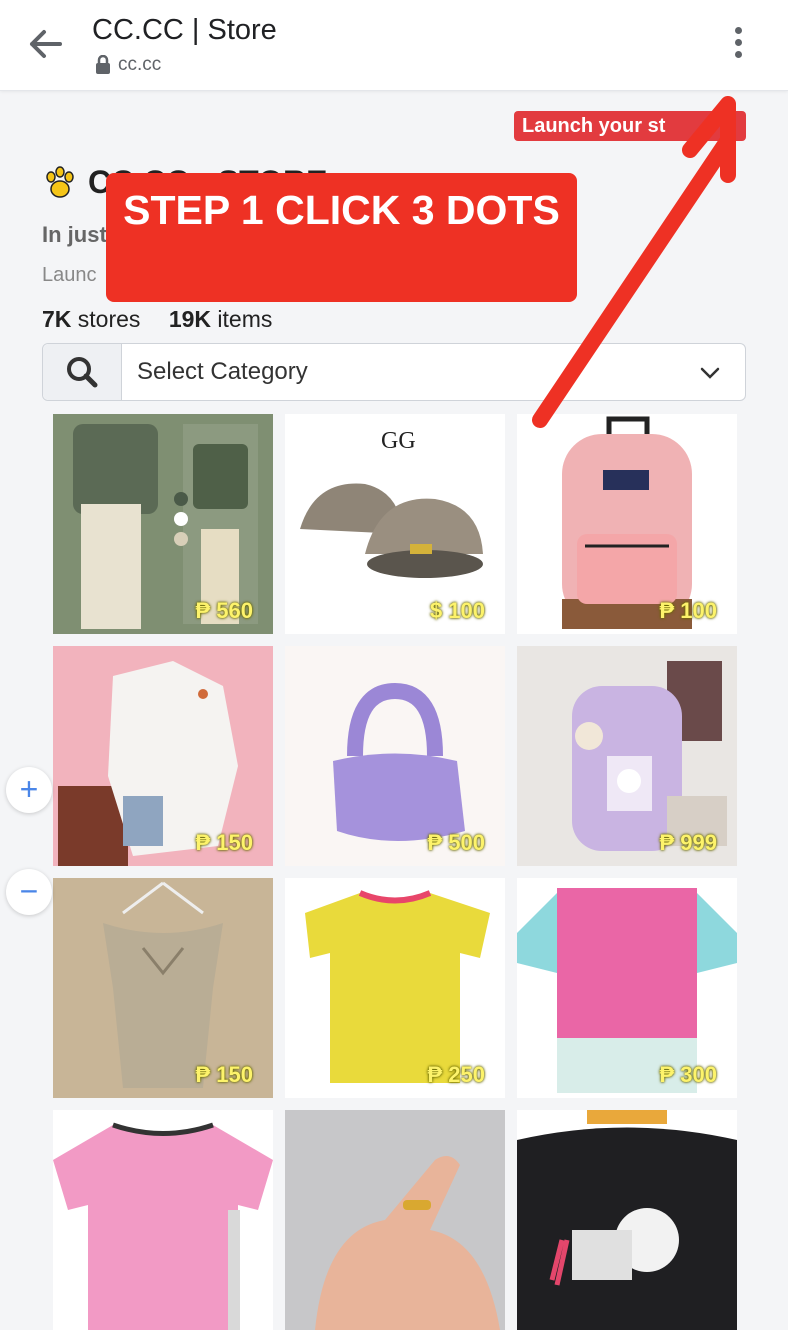 This screenshot has width=788, height=1330. What do you see at coordinates (395, 988) in the screenshot?
I see `product-tile: ₱ 250` at bounding box center [395, 988].